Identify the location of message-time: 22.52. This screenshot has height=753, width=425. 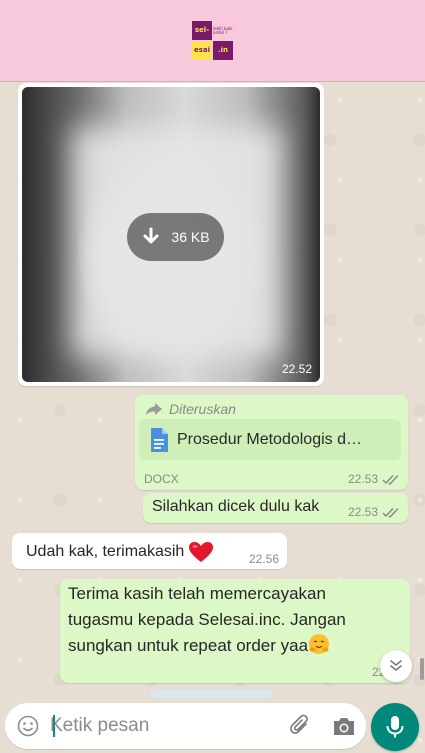
(296, 369).